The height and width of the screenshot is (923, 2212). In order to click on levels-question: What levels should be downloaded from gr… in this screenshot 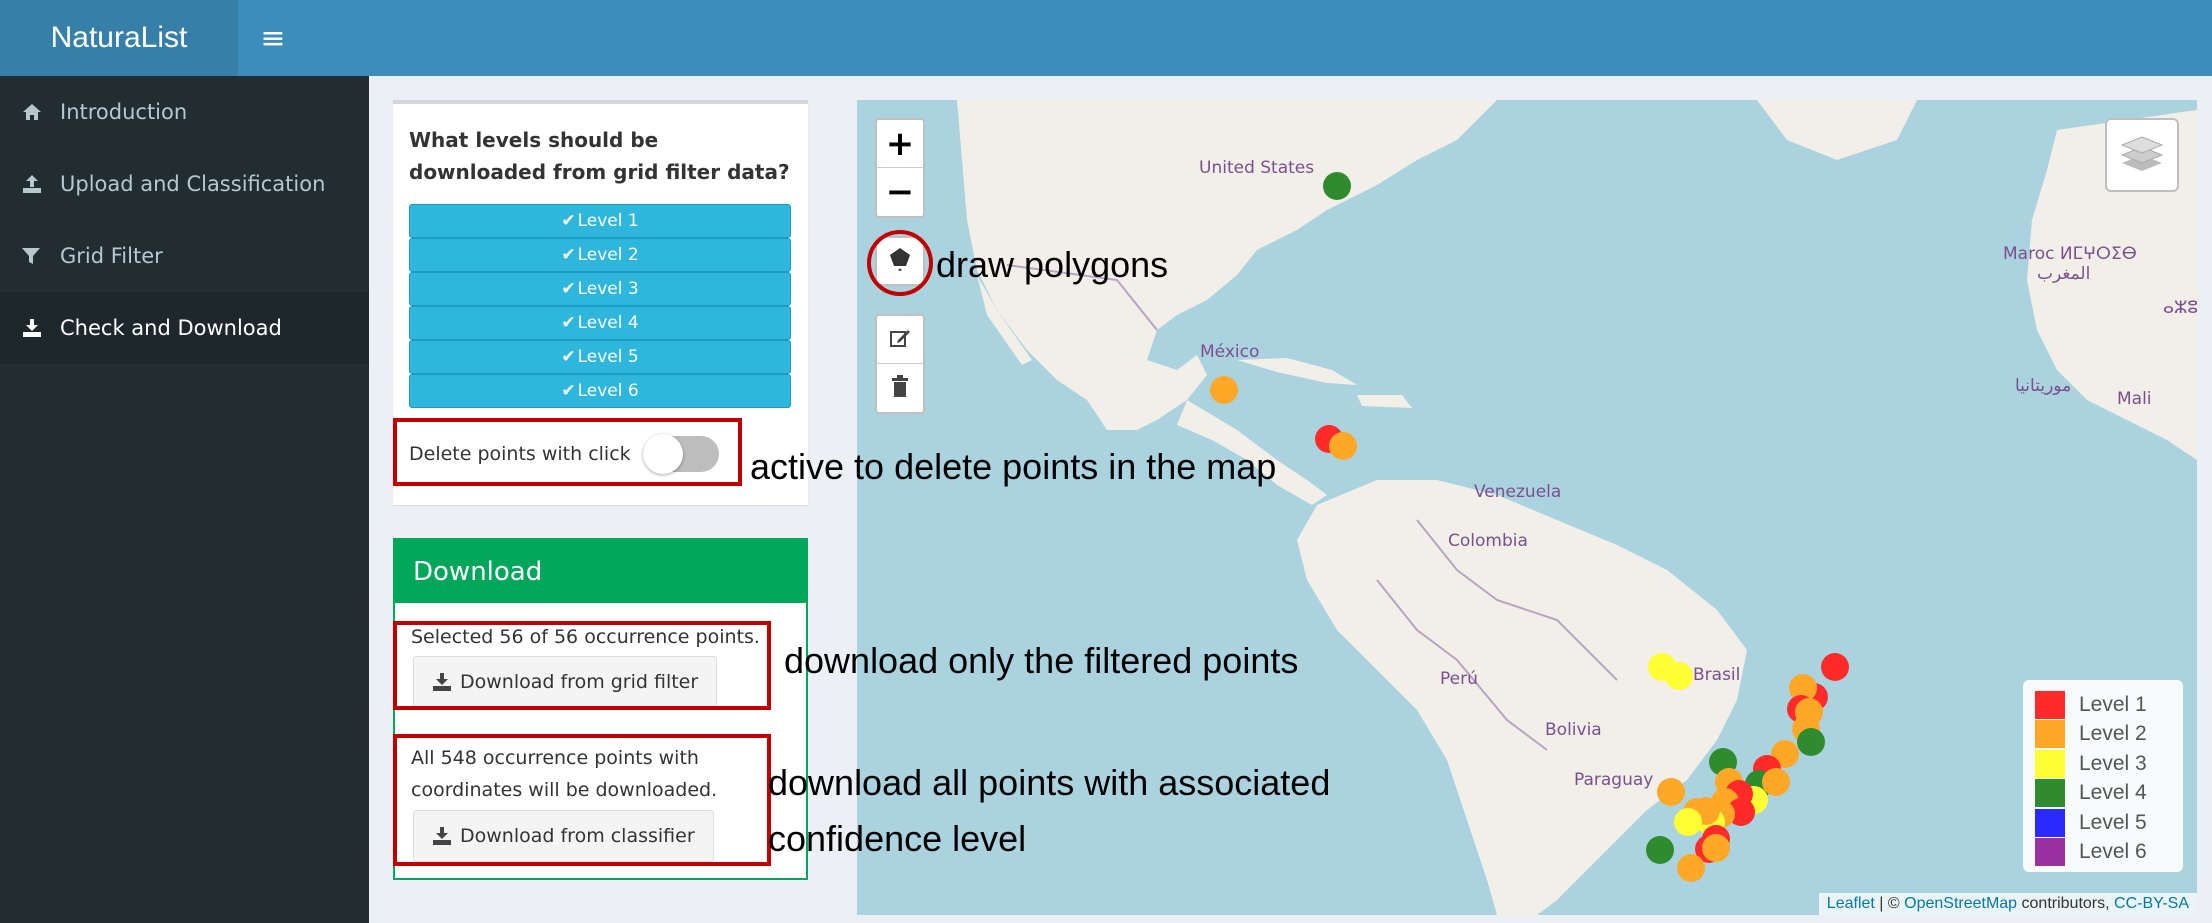, I will do `click(599, 156)`.